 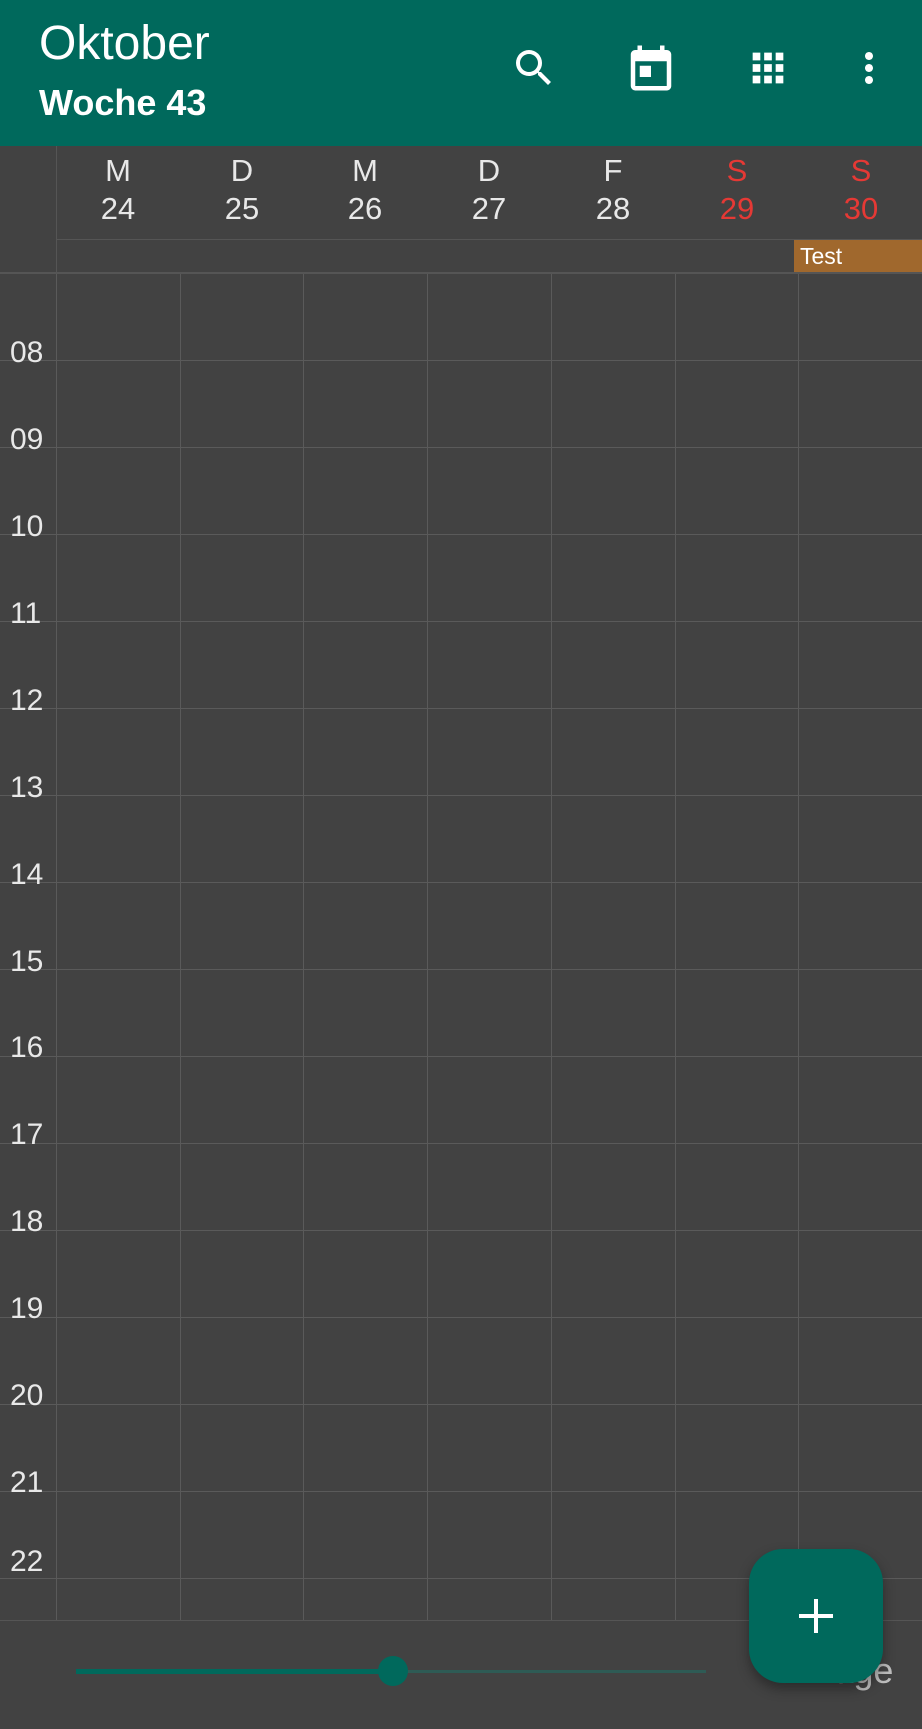 What do you see at coordinates (27, 1482) in the screenshot?
I see `hour-label: 21` at bounding box center [27, 1482].